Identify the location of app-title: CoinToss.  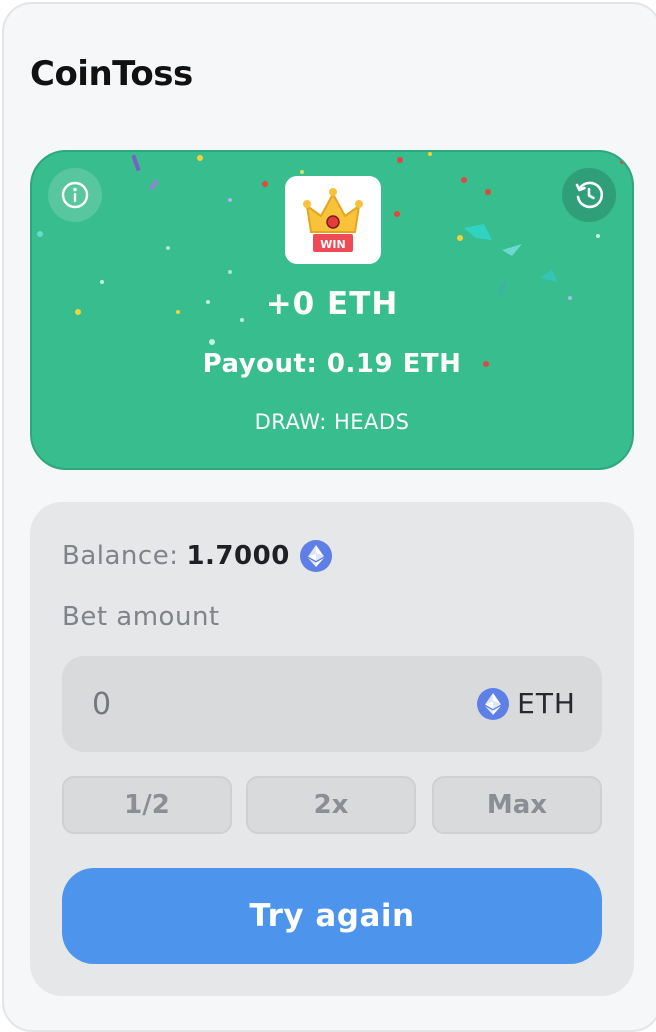
(111, 74).